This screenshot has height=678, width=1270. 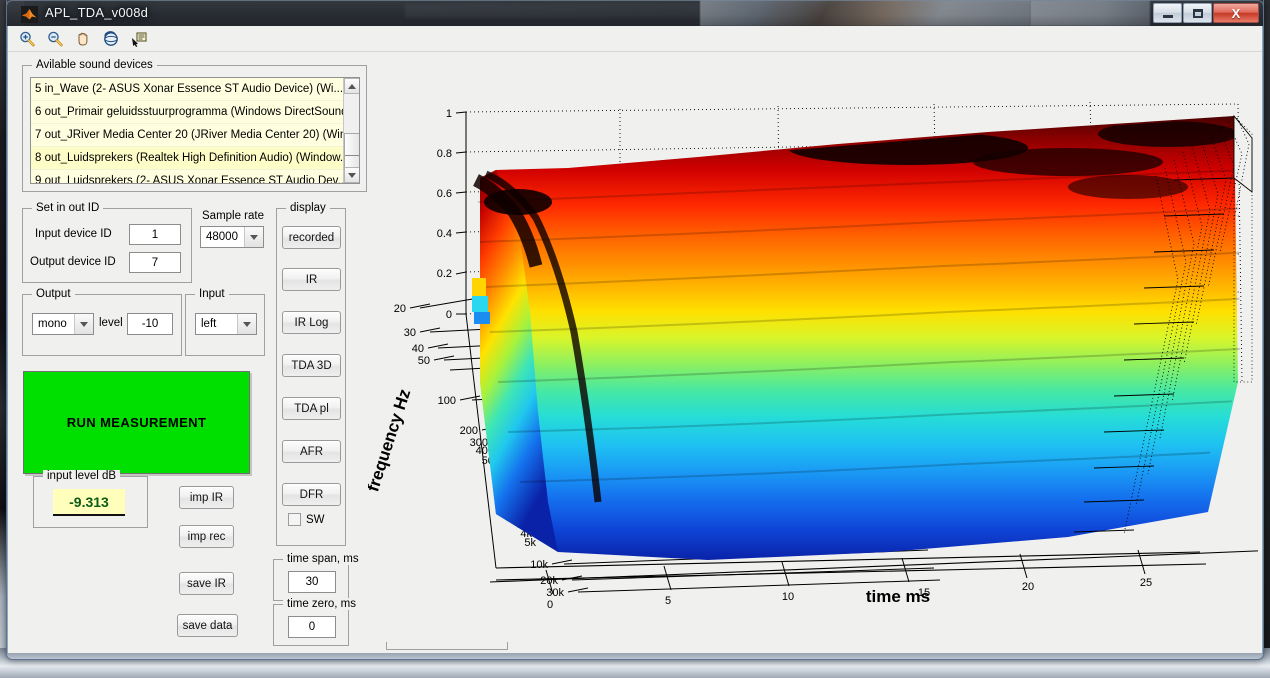 What do you see at coordinates (212, 294) in the screenshot?
I see `input-panel-title: Input` at bounding box center [212, 294].